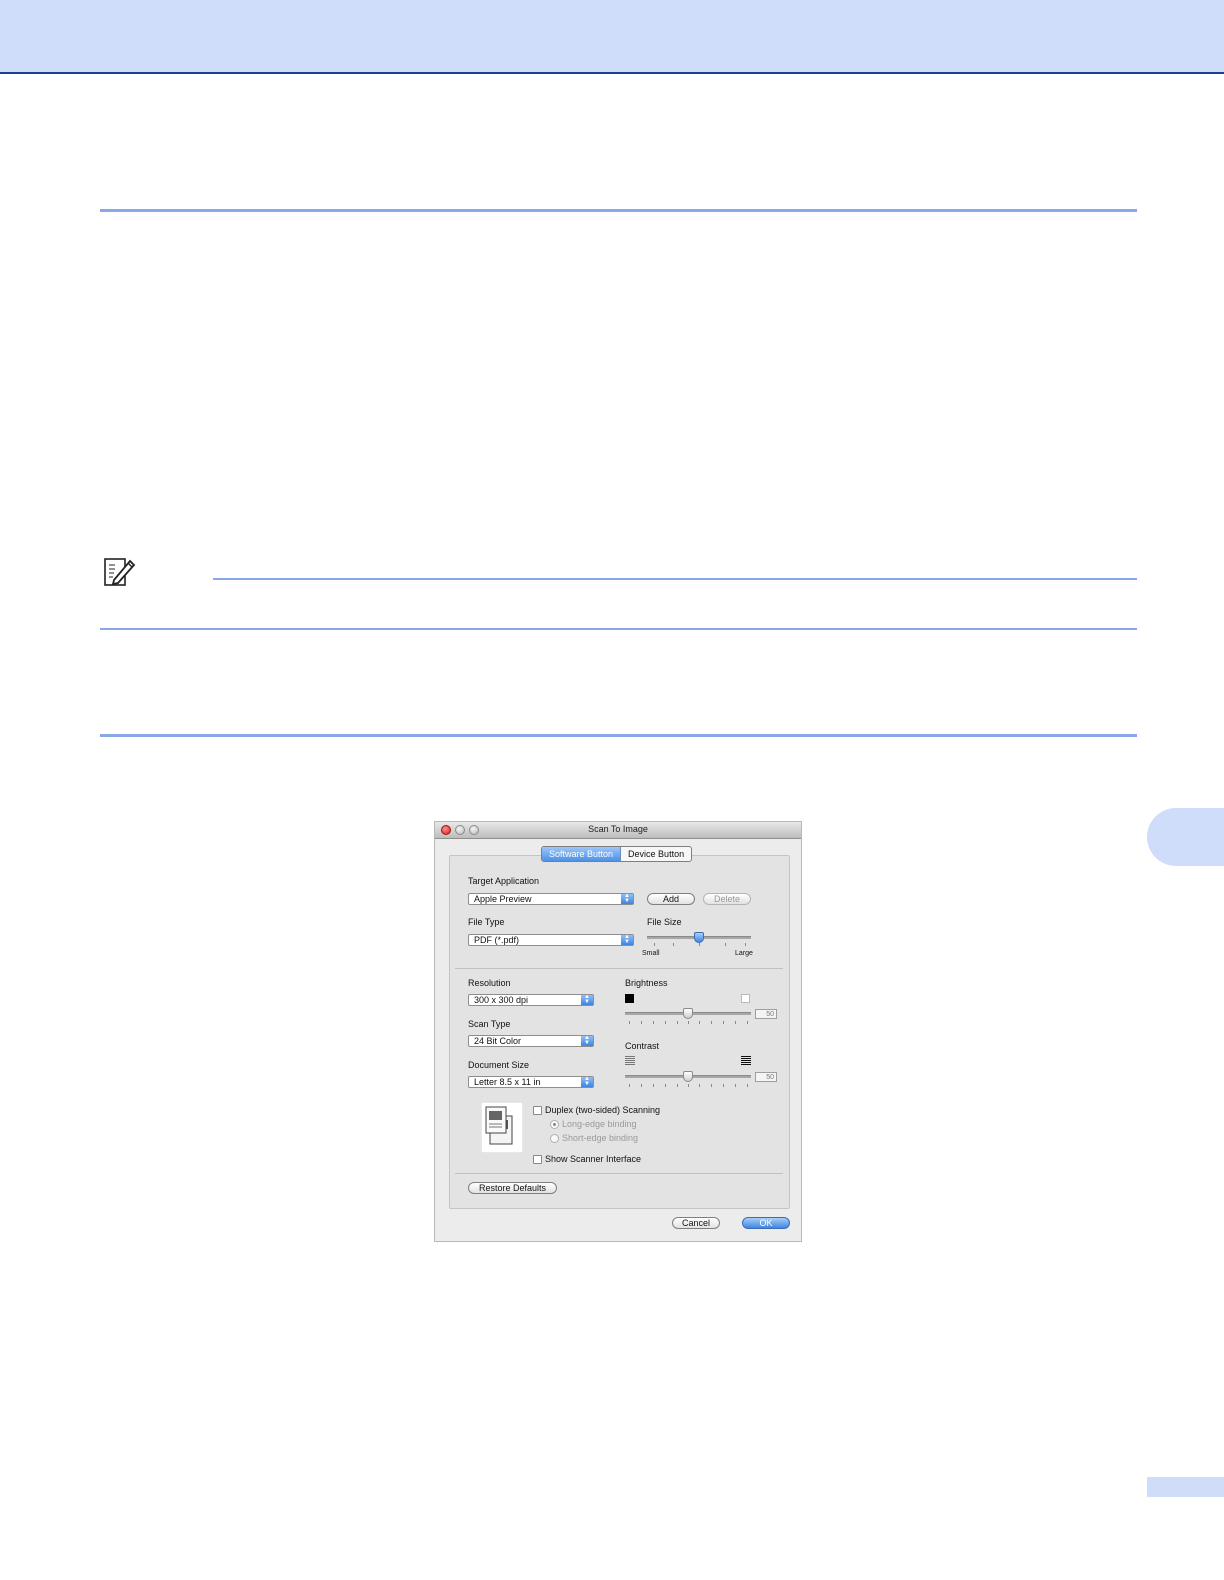  I want to click on contrast-label: Contrast, so click(642, 1046).